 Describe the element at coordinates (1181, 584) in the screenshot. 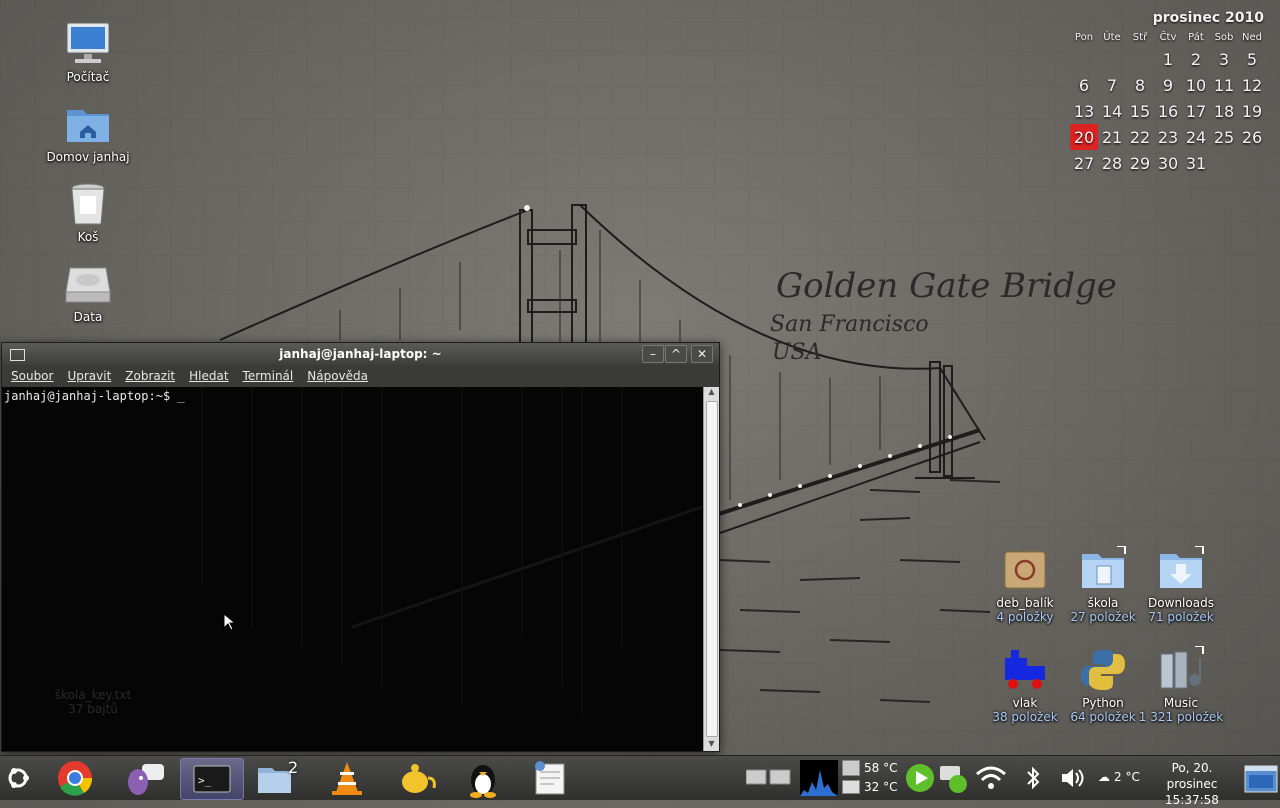

I see `desktop-icon-downloads: Downloads 71 položek` at that location.